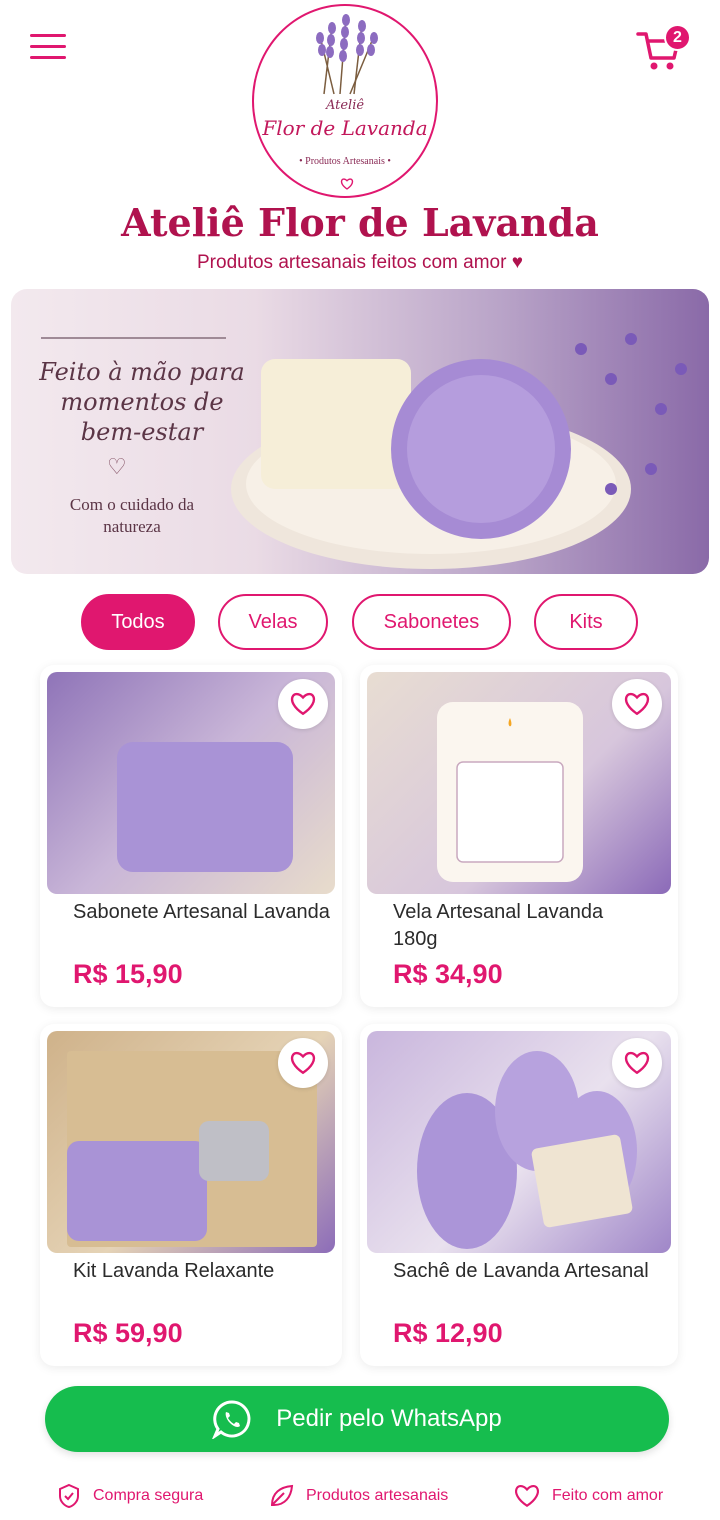  I want to click on product-name: Kit Lavanda Relaxante, so click(174, 1271).